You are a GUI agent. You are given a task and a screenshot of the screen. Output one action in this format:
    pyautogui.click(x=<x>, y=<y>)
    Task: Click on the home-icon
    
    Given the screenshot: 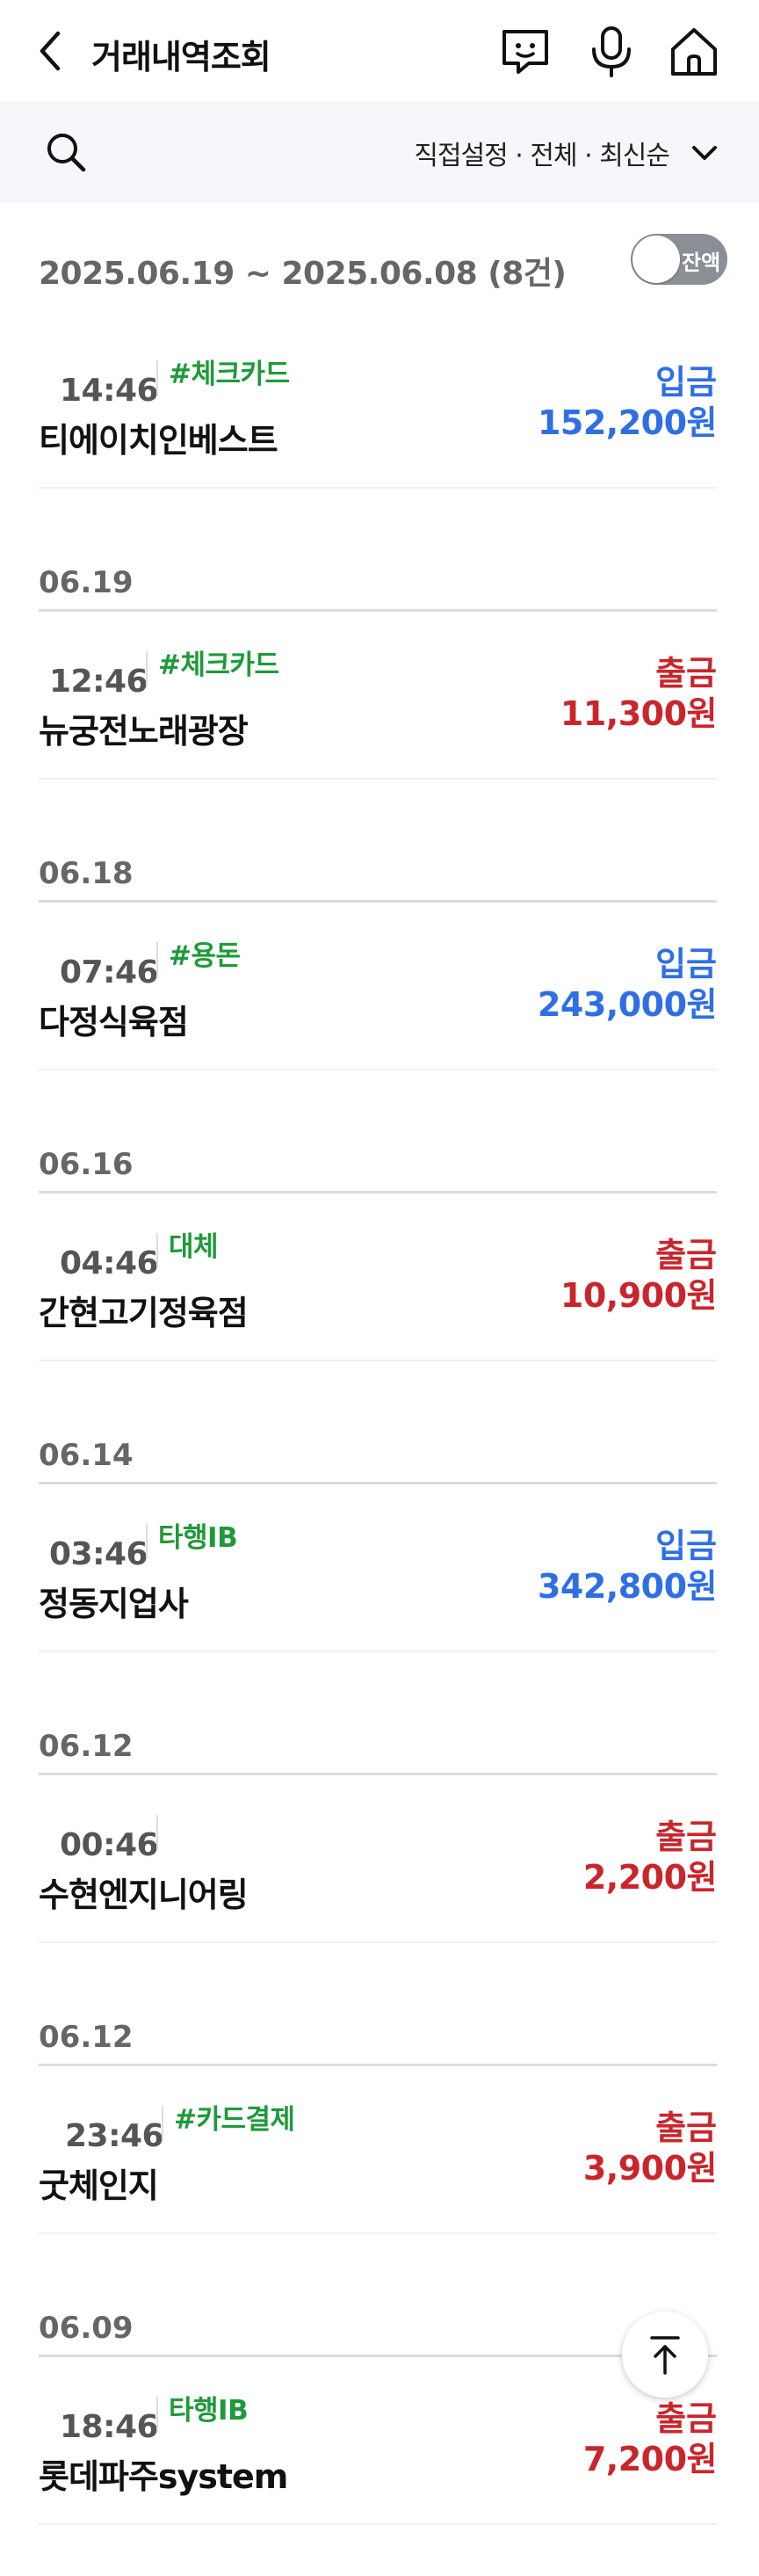 What is the action you would take?
    pyautogui.click(x=694, y=52)
    